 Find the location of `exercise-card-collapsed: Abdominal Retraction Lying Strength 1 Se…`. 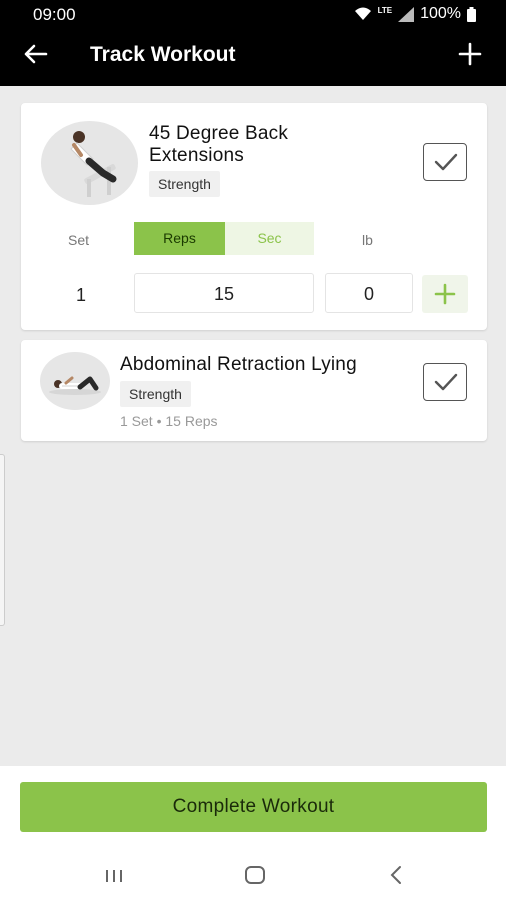

exercise-card-collapsed: Abdominal Retraction Lying Strength 1 Se… is located at coordinates (254, 390).